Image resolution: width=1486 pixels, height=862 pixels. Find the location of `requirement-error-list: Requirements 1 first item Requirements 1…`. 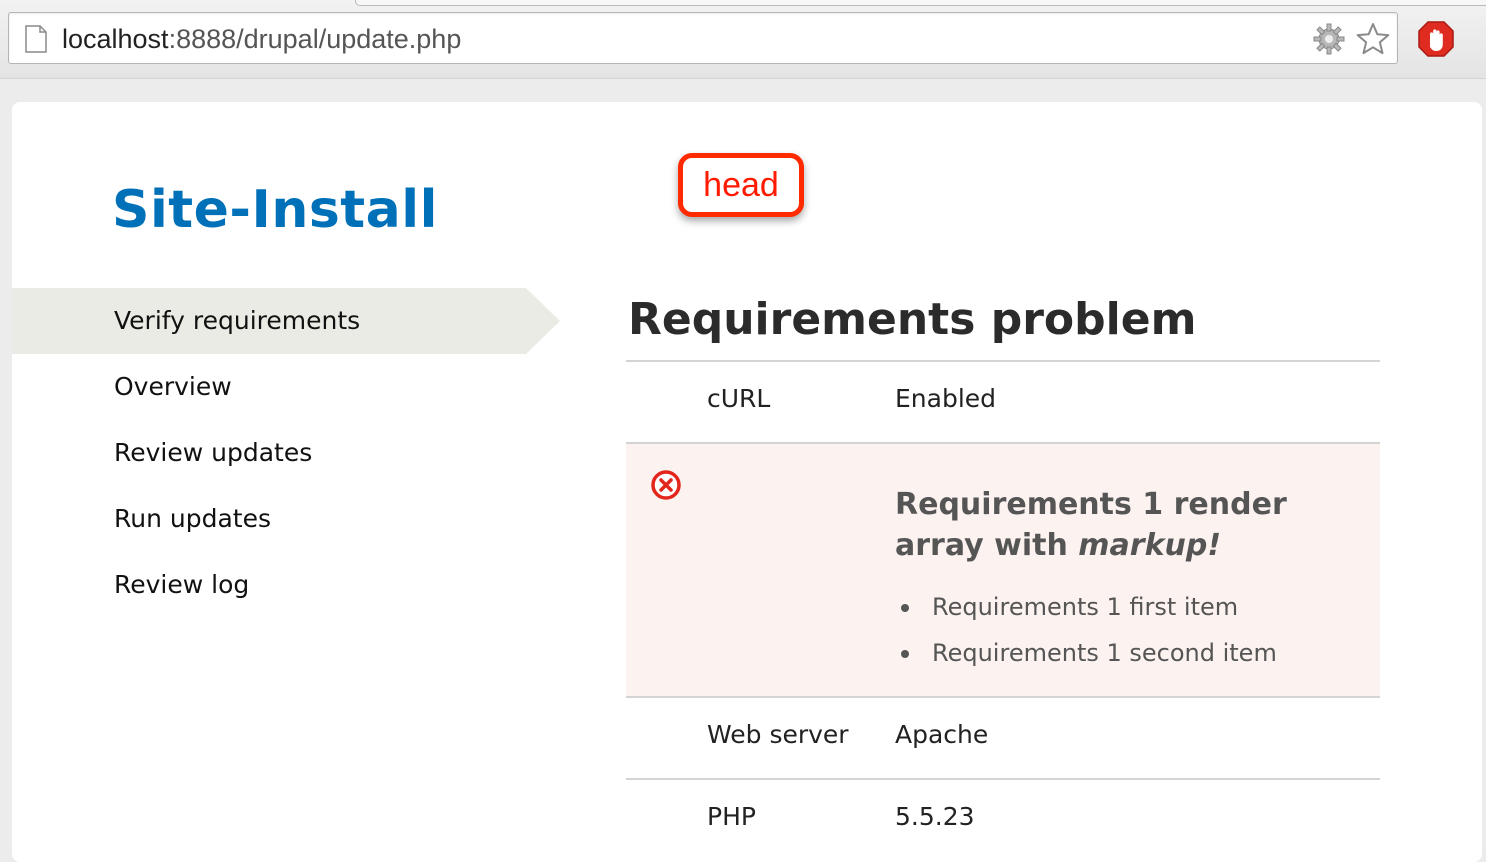

requirement-error-list: Requirements 1 first item Requirements 1… is located at coordinates (1086, 630).